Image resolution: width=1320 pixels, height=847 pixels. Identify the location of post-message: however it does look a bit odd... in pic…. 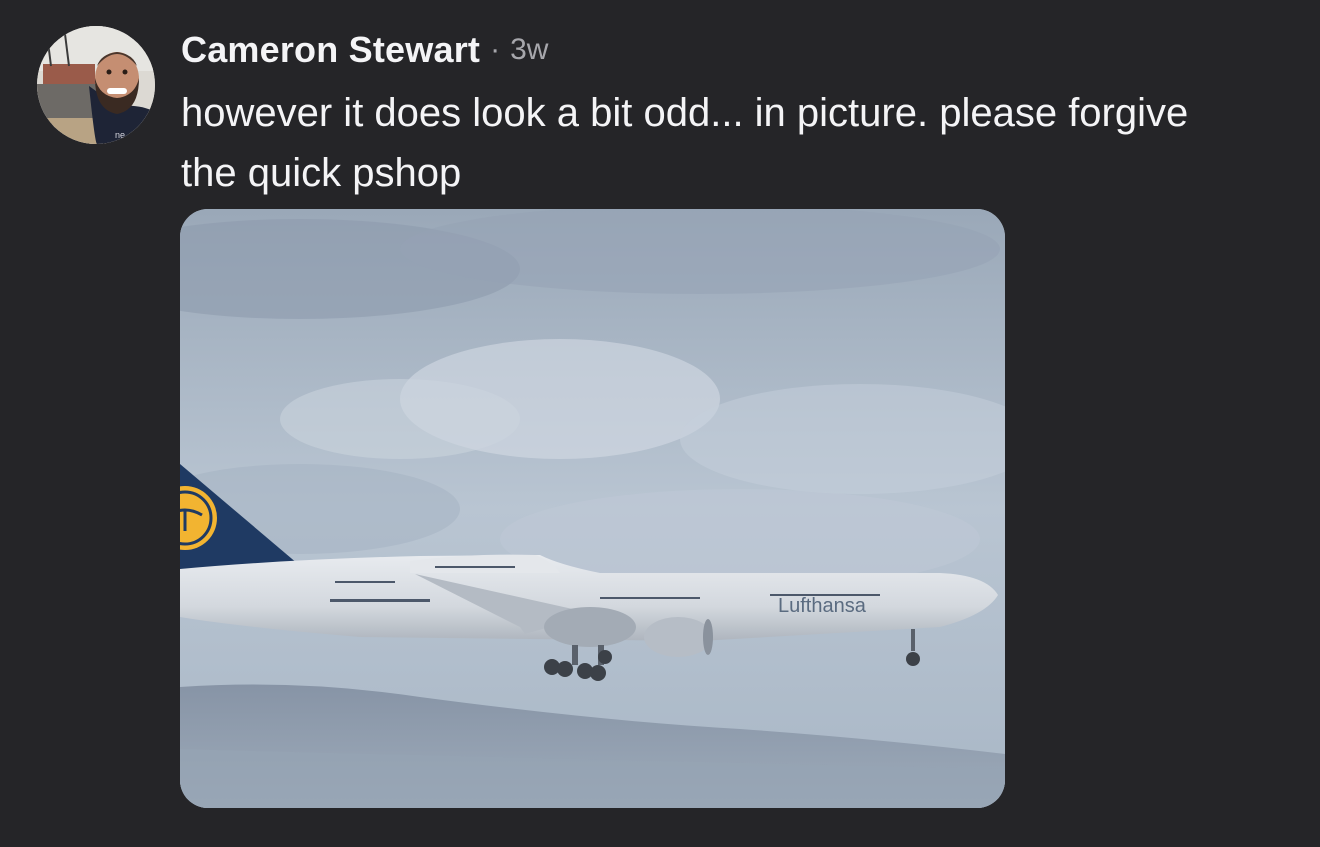
(685, 143).